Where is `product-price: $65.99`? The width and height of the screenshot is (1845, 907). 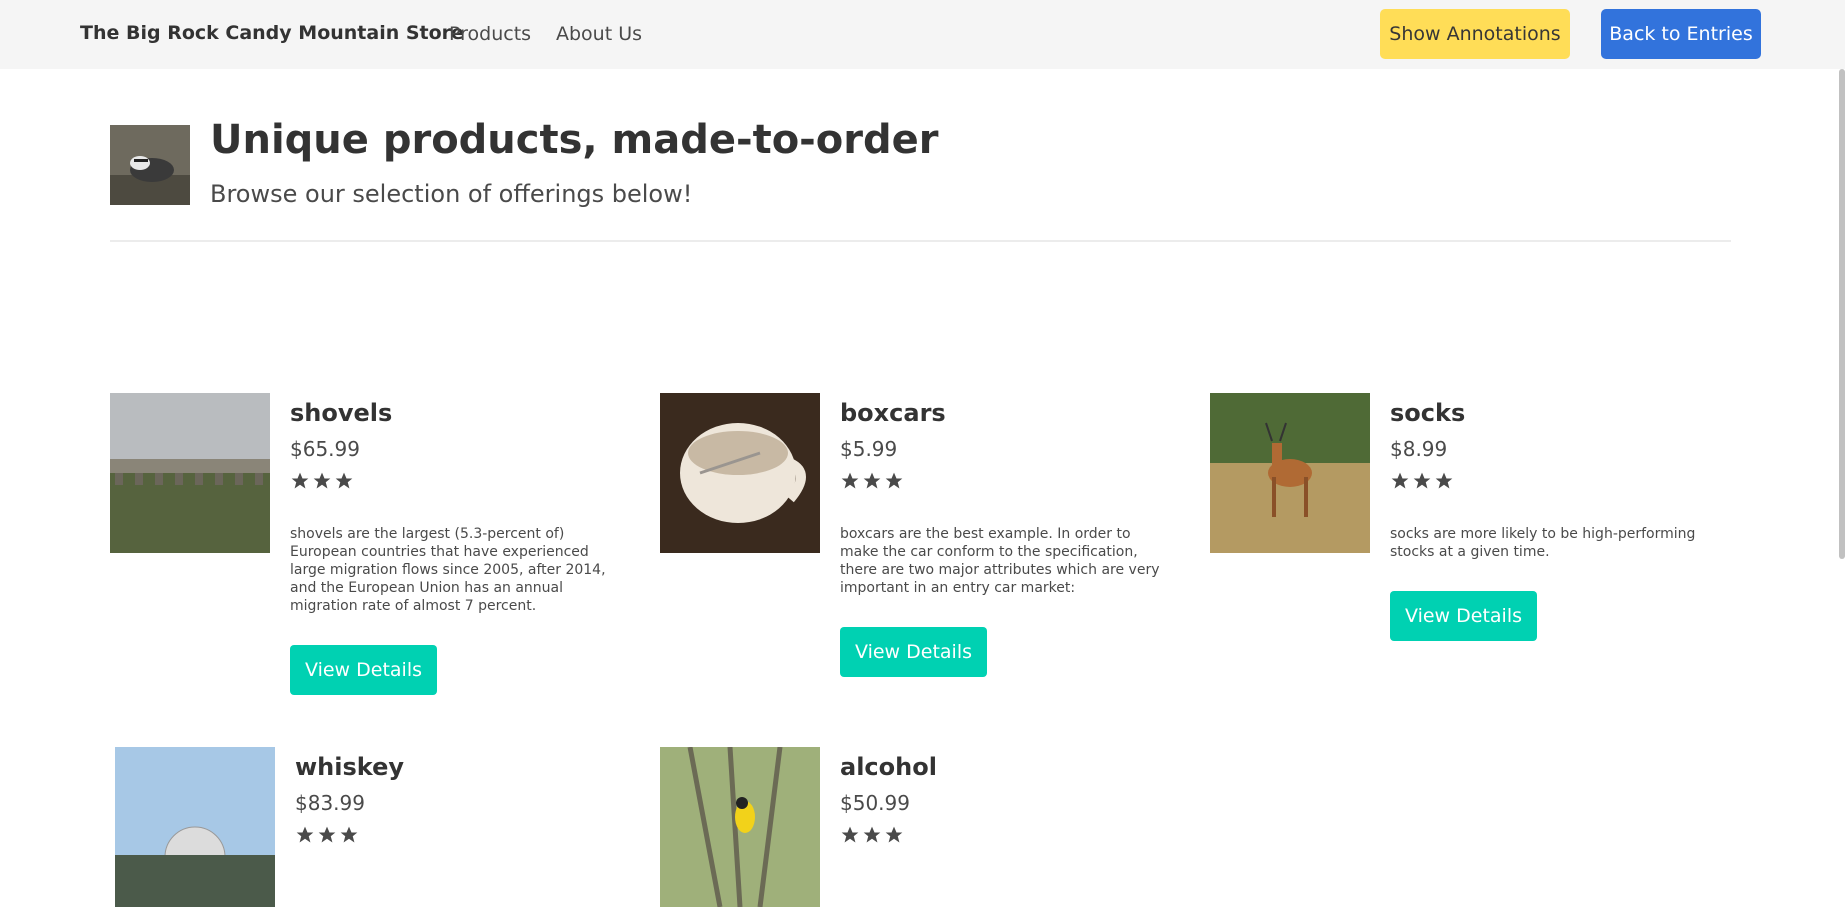
product-price: $65.99 is located at coordinates (325, 449).